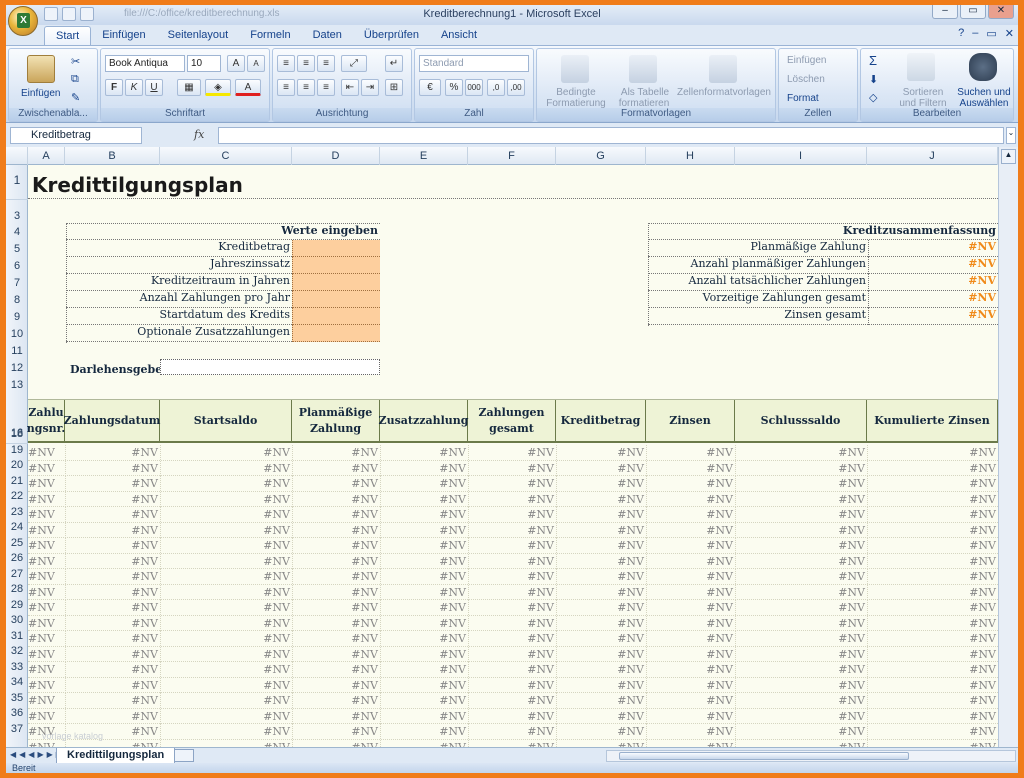  What do you see at coordinates (306, 63) in the screenshot?
I see `align-middle-icon: ≡` at bounding box center [306, 63].